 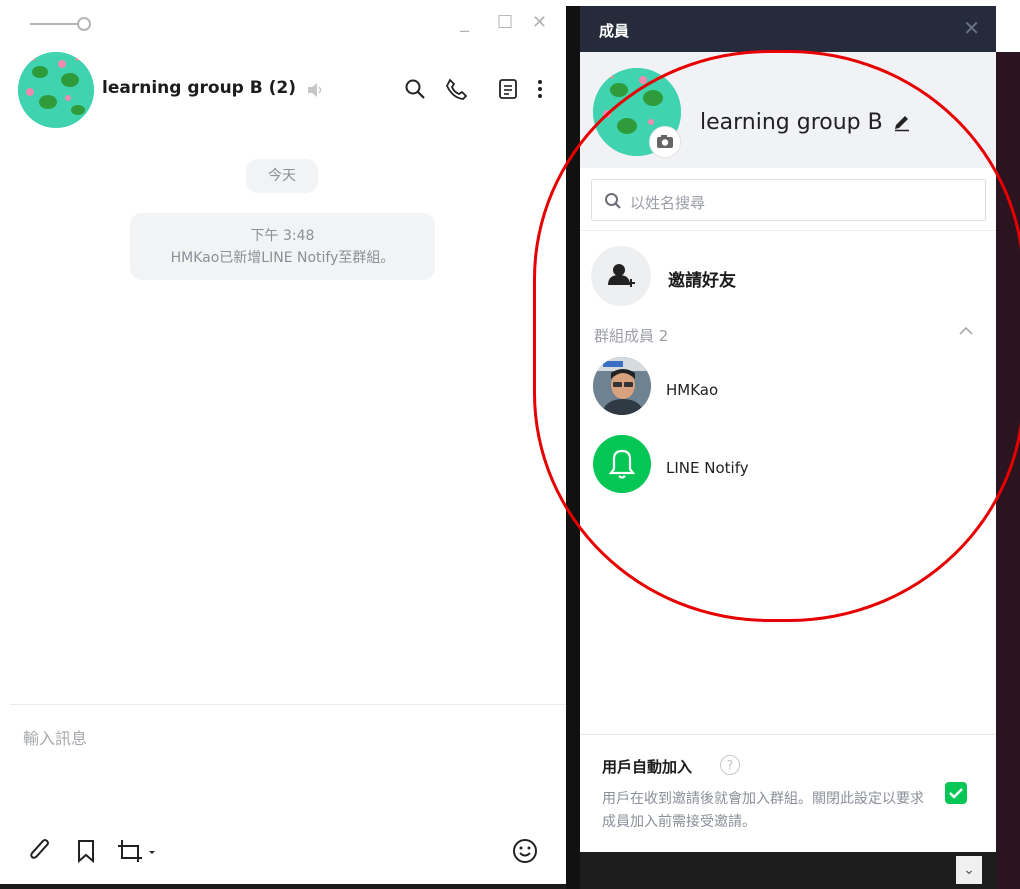 I want to click on date-separator: 今天, so click(x=282, y=176).